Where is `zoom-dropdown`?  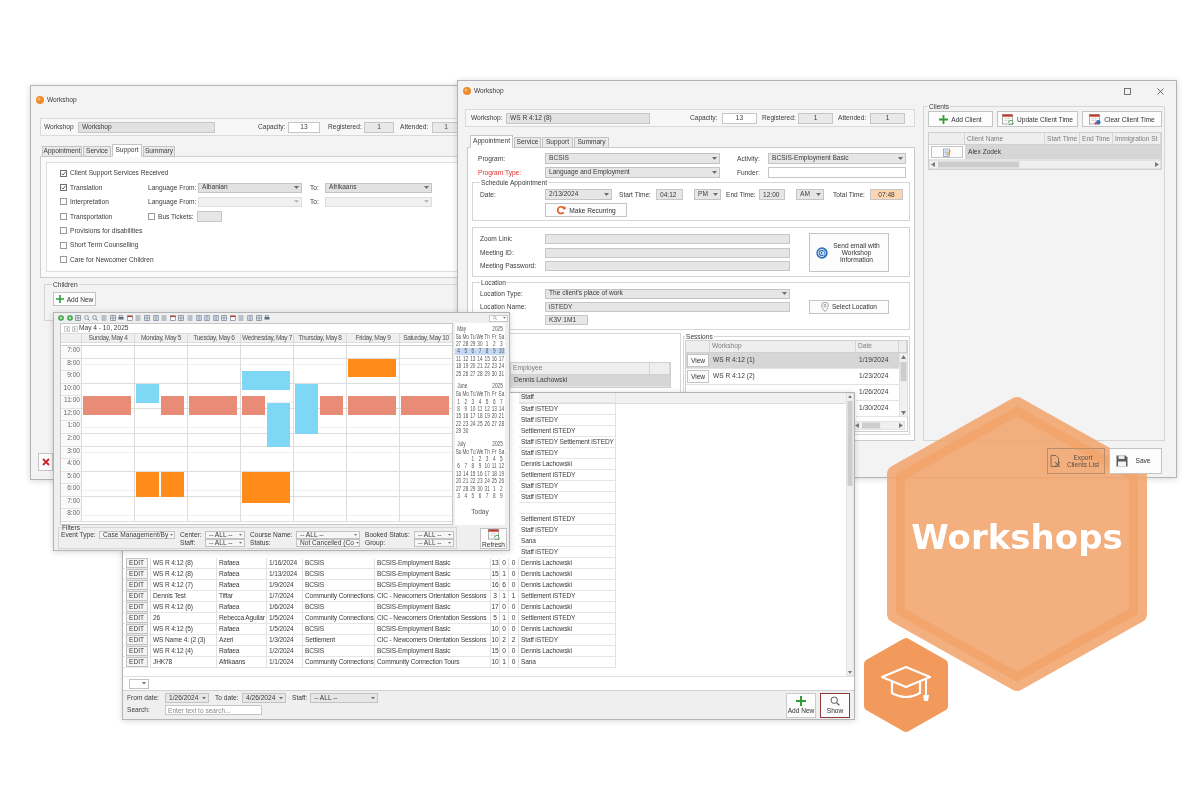
zoom-dropdown is located at coordinates (498, 318).